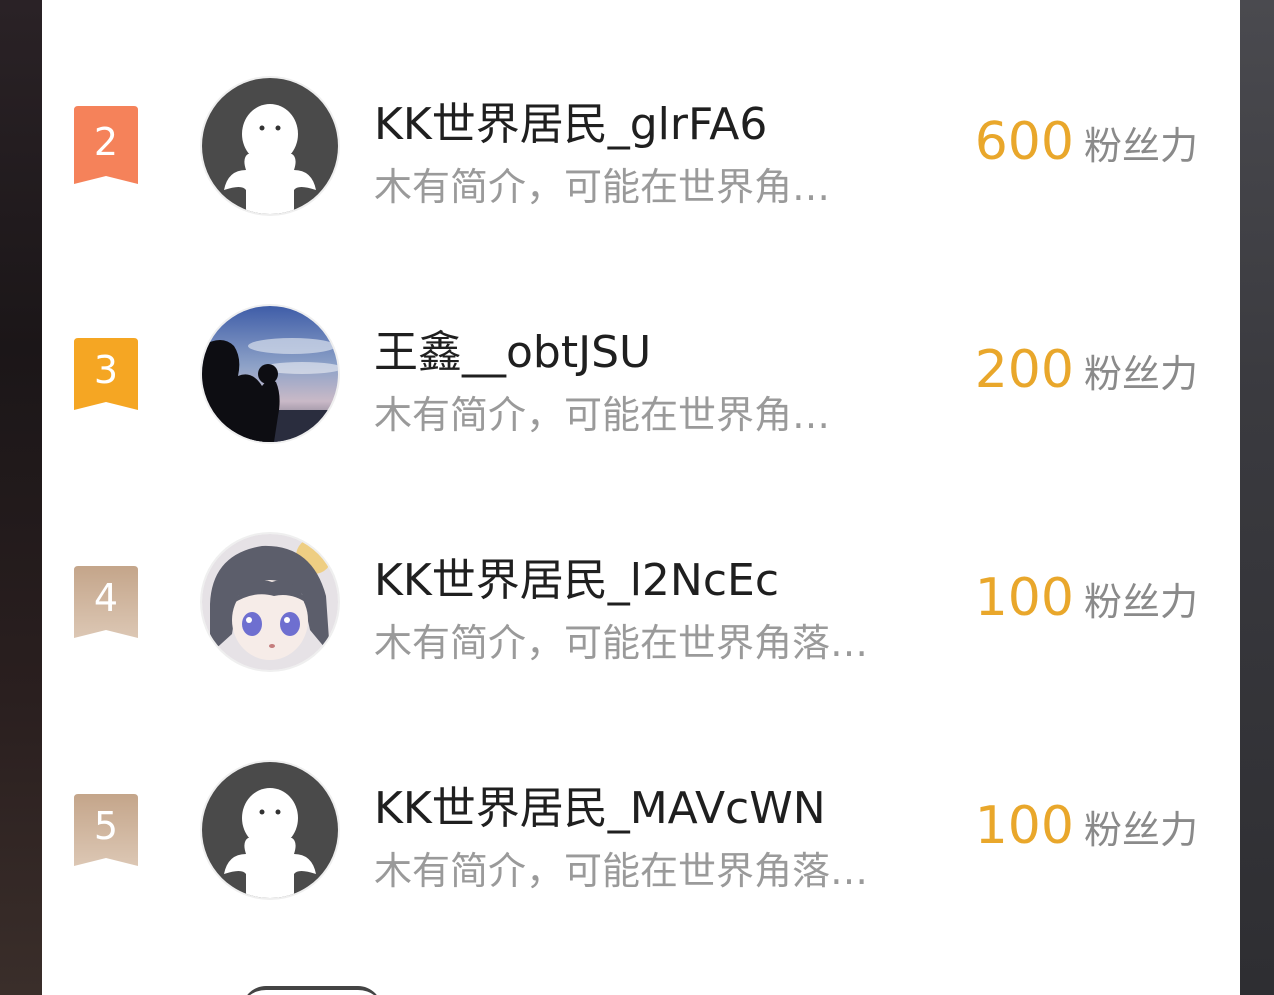 The width and height of the screenshot is (1274, 995). I want to click on rank-badge: 5, so click(106, 834).